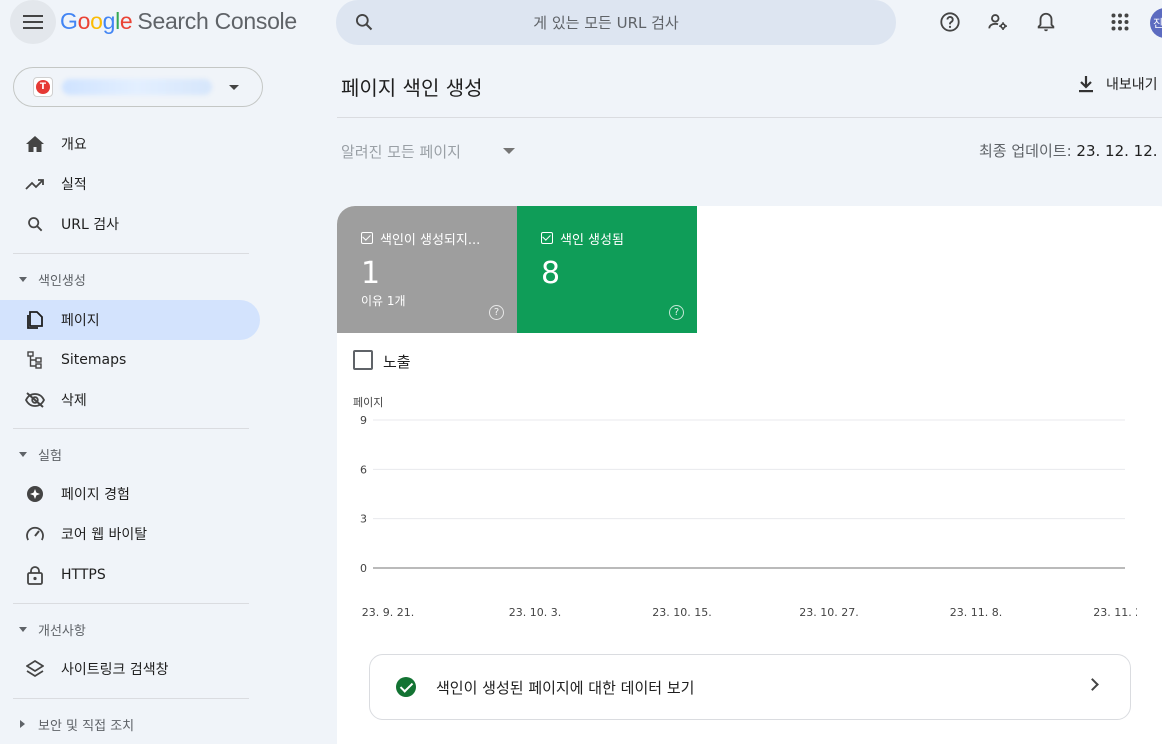 This screenshot has height=744, width=1162. I want to click on sidebar-item-removals: 삭제, so click(130, 400).